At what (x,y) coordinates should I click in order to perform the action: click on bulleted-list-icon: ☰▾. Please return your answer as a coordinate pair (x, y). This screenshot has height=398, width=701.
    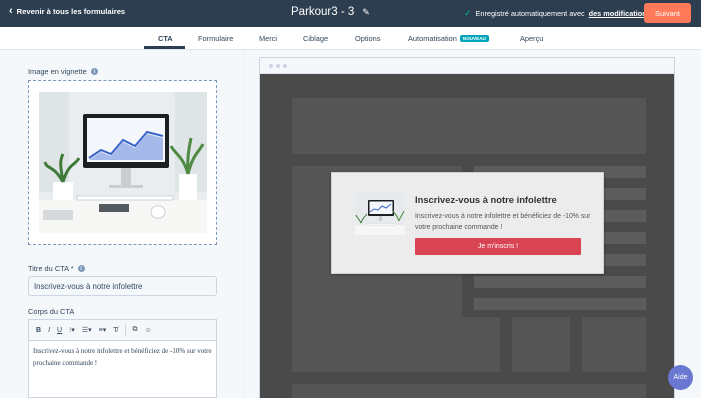
    Looking at the image, I should click on (87, 330).